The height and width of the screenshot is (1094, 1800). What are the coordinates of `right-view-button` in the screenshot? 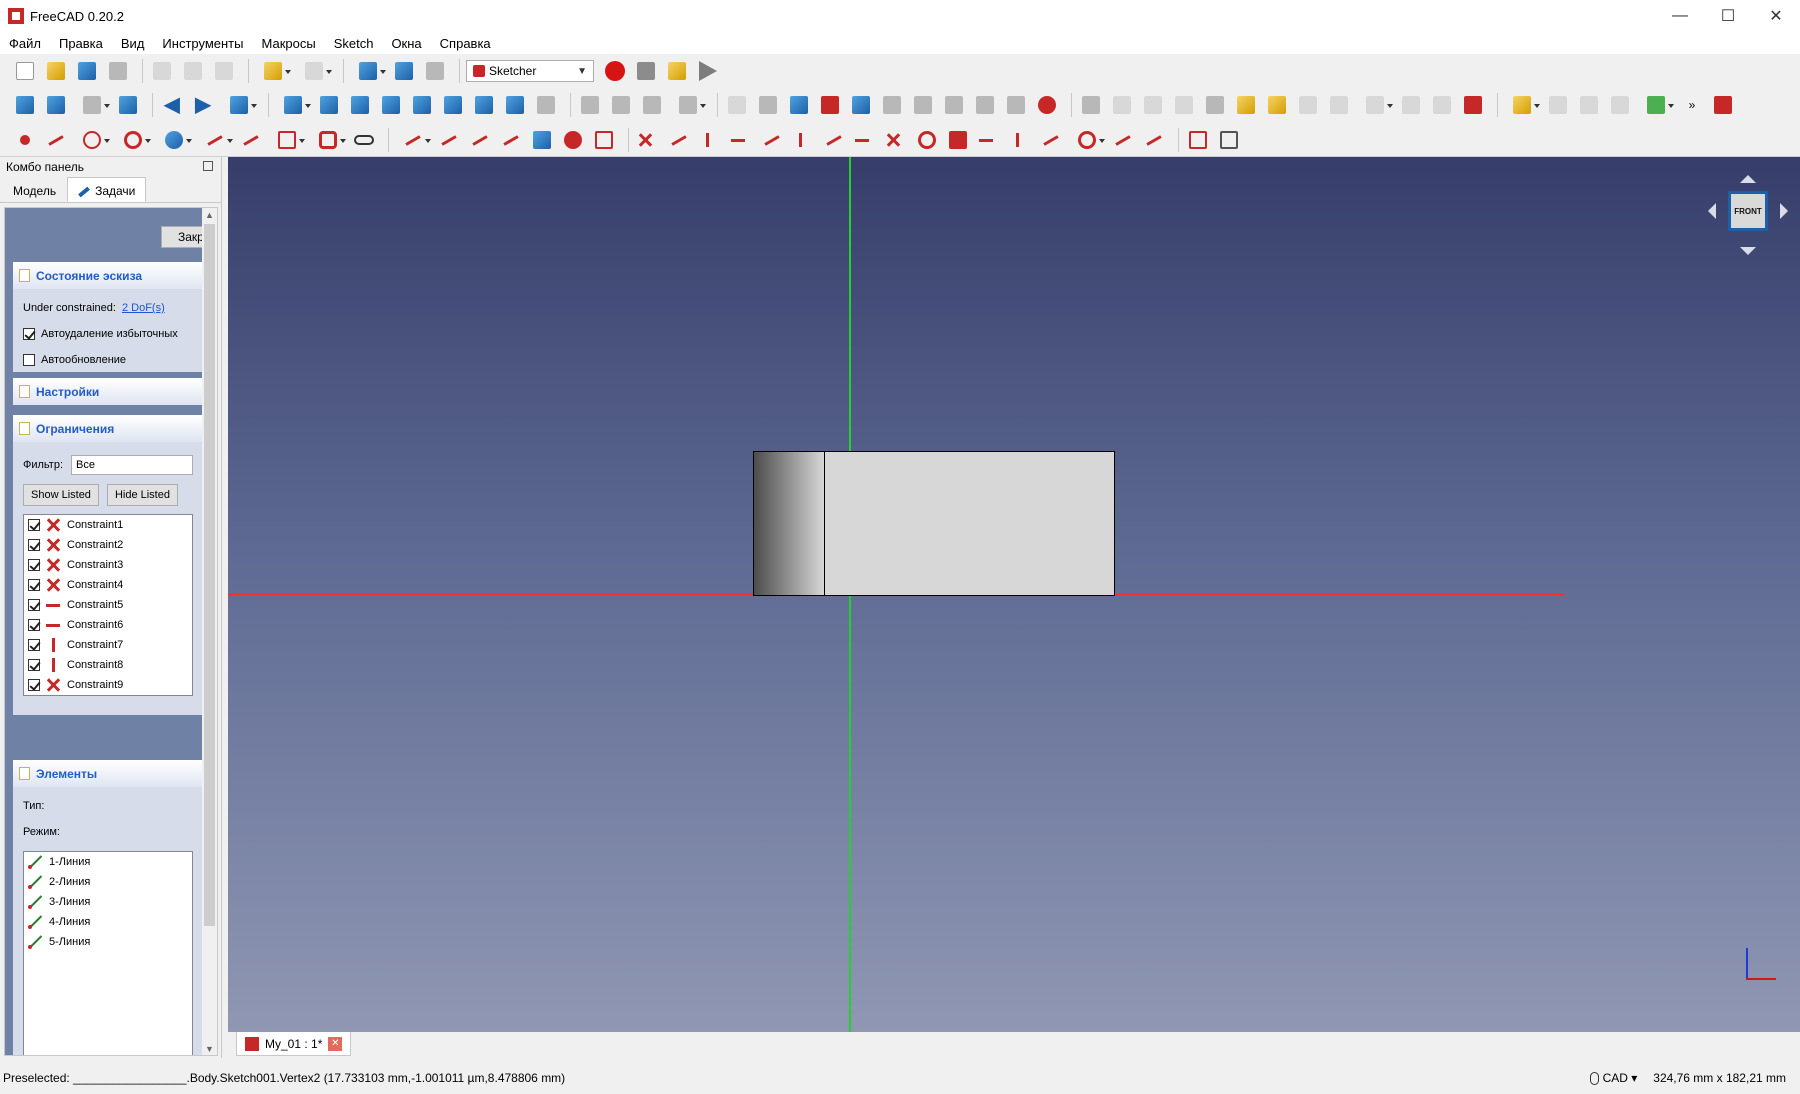 It's located at (422, 105).